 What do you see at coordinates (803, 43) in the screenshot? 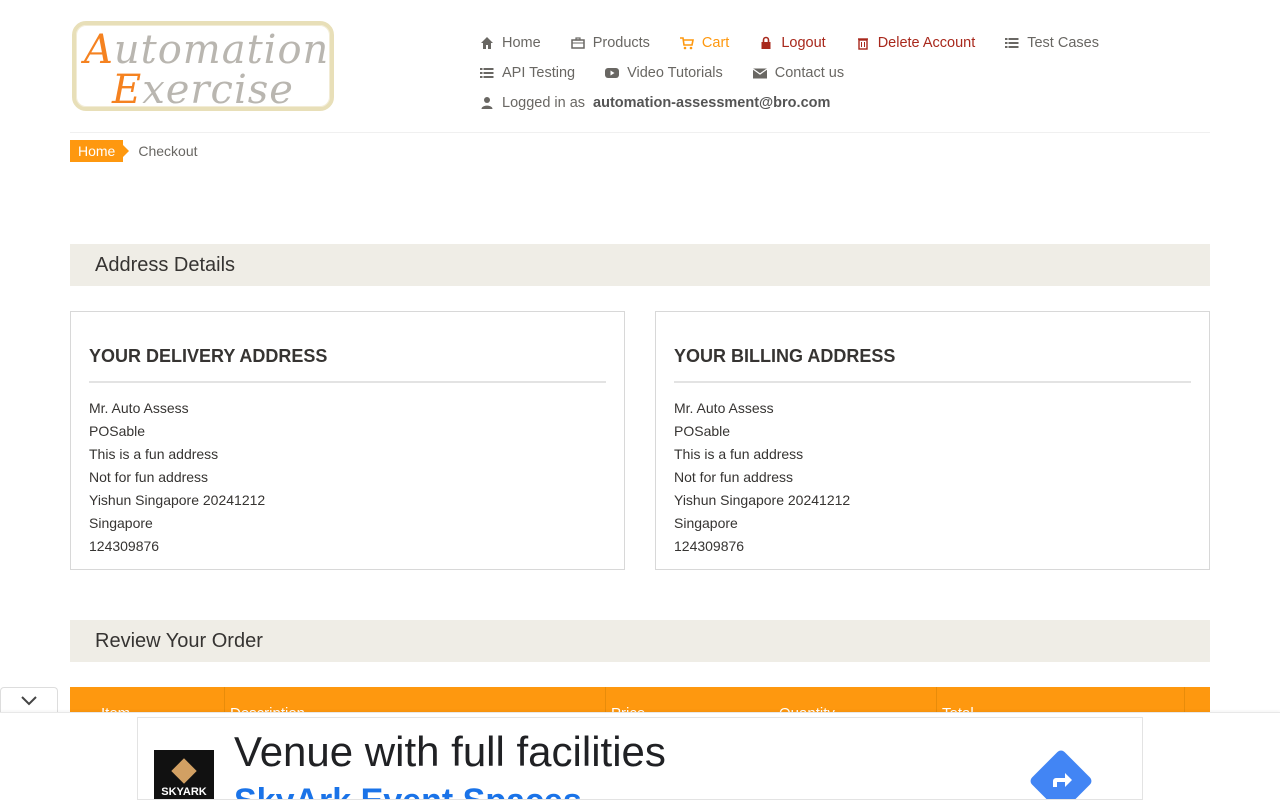
I see `nav-logout-label: Logout` at bounding box center [803, 43].